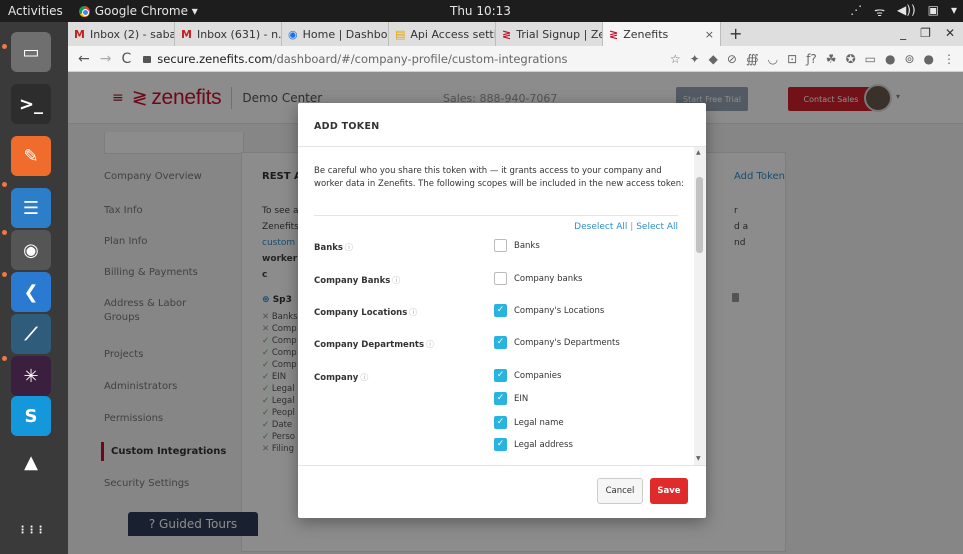 This screenshot has width=963, height=554. Describe the element at coordinates (600, 227) in the screenshot. I see `deselect-all-link: Deselect All` at that location.